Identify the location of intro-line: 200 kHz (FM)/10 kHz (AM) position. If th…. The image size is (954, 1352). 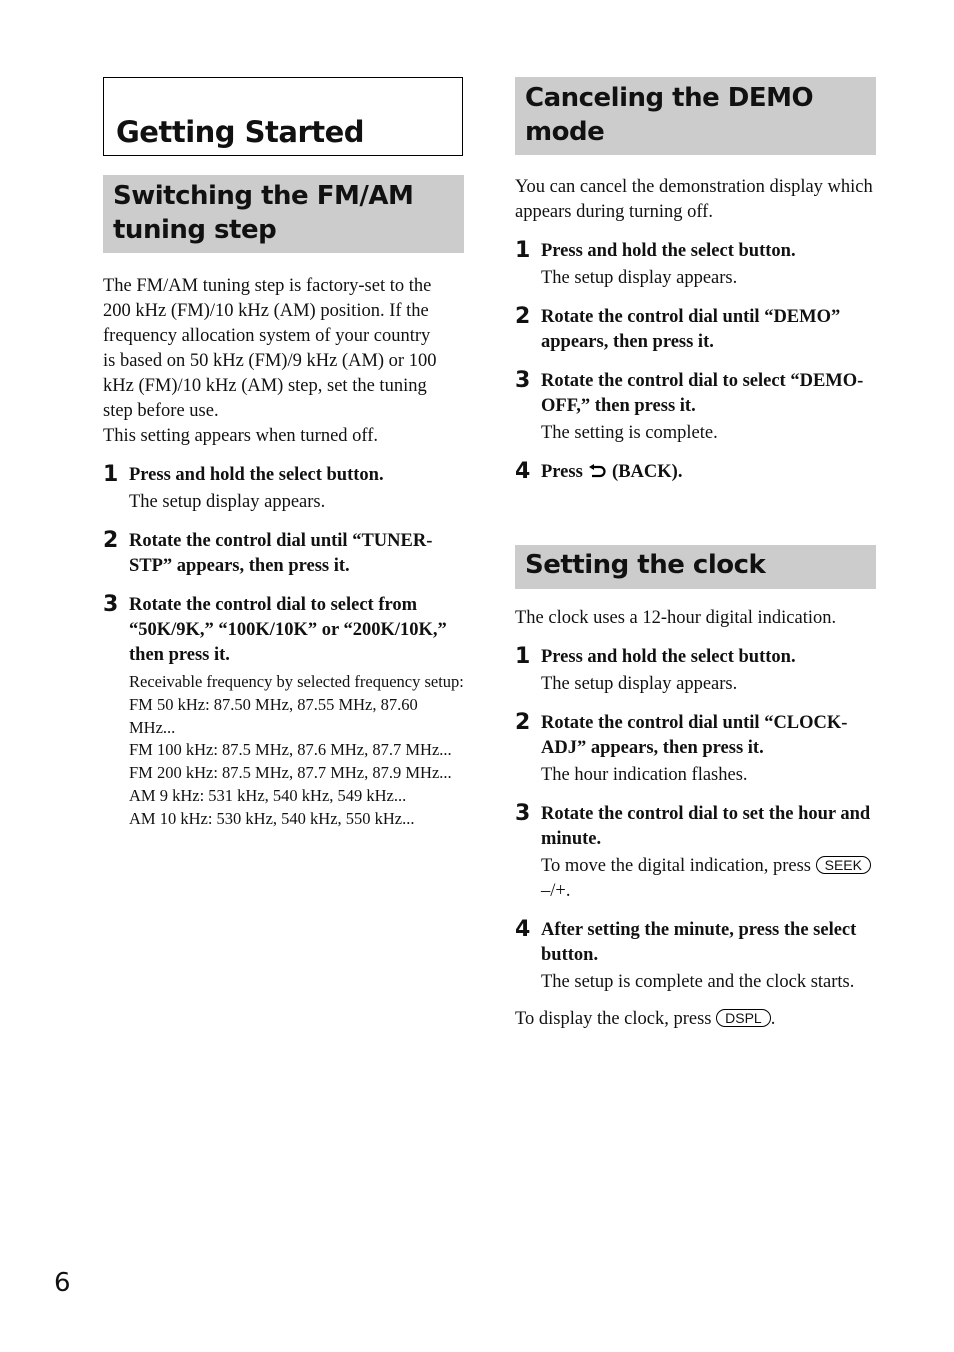
(266, 311).